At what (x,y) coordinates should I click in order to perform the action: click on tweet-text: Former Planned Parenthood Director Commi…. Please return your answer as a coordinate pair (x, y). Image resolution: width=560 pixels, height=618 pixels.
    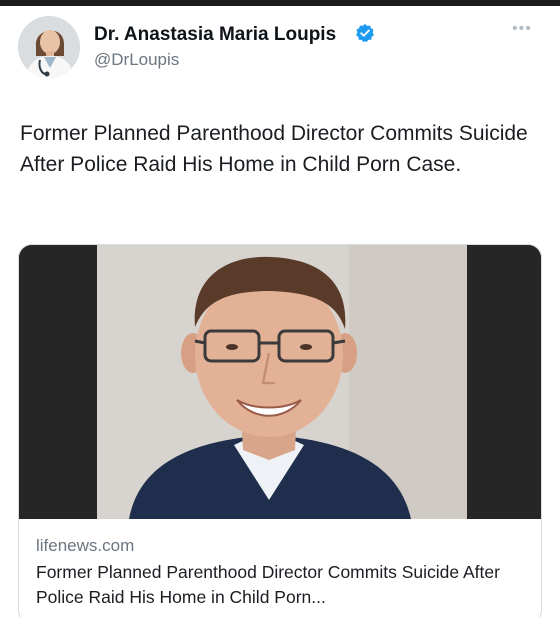
    Looking at the image, I should click on (274, 149).